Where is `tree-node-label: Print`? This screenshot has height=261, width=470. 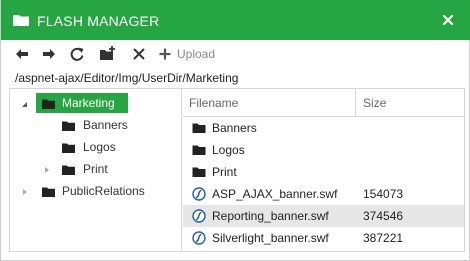
tree-node-label: Print is located at coordinates (95, 169).